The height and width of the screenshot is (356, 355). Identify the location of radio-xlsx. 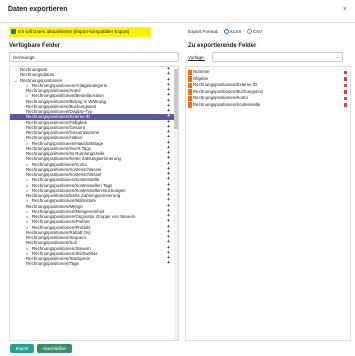
(226, 32).